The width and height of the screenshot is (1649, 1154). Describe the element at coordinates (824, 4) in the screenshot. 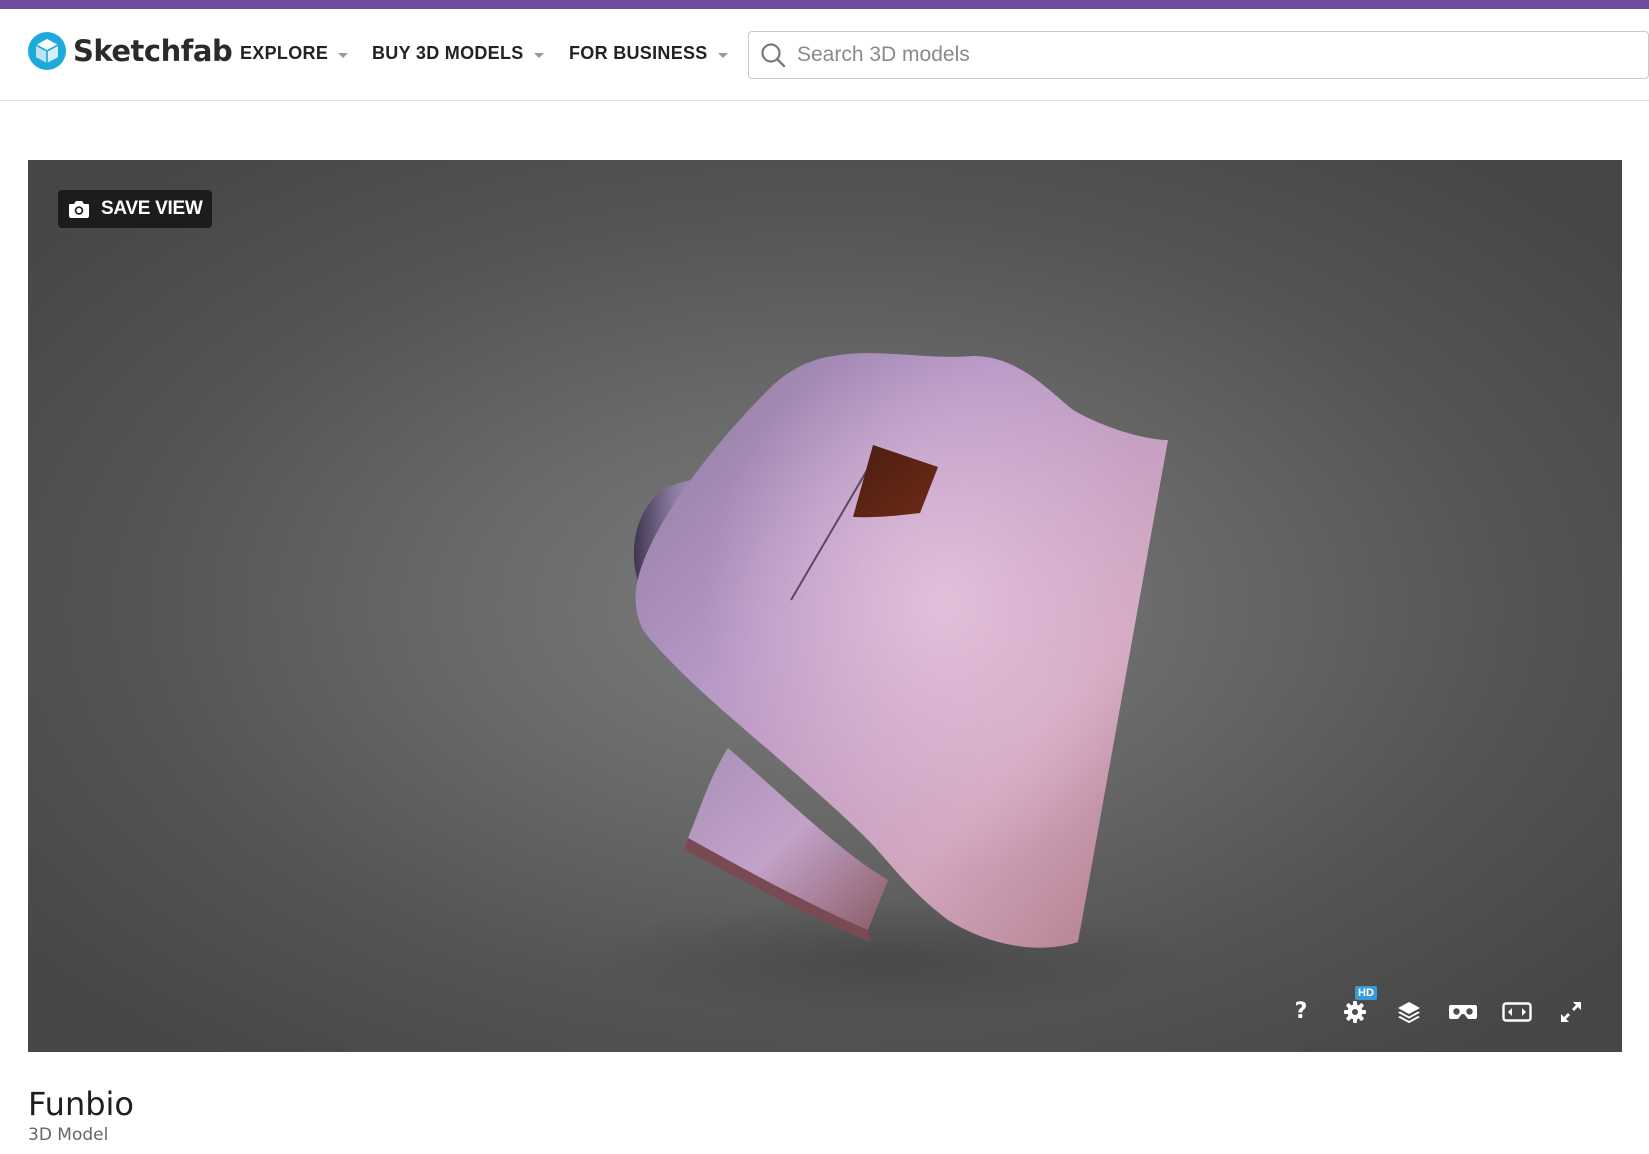

I see `top-accent-bar` at that location.